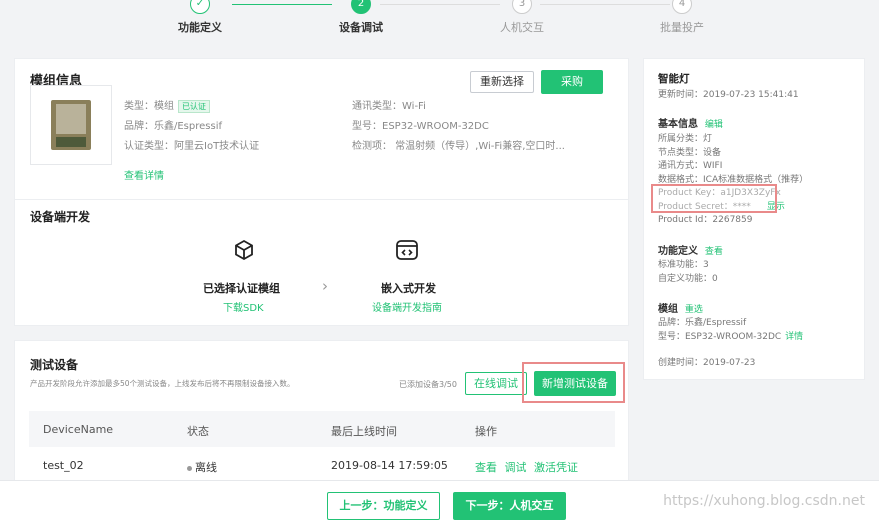  Describe the element at coordinates (200, 17) in the screenshot. I see `step-function-definition: ✓ 功能定义` at that location.